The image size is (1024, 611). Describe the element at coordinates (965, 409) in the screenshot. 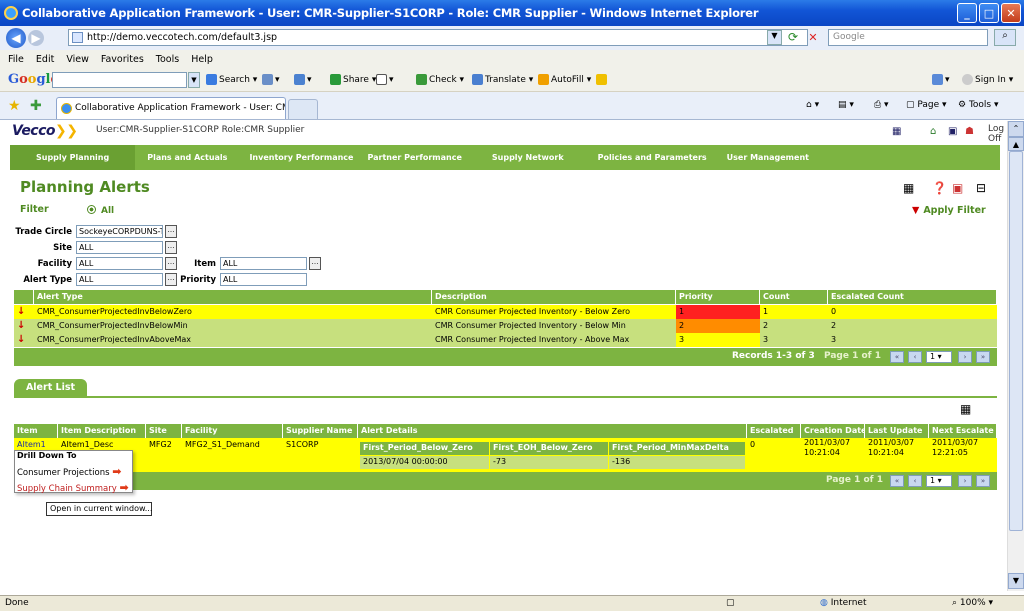

I see `alert-list-export-icon: ▦` at that location.